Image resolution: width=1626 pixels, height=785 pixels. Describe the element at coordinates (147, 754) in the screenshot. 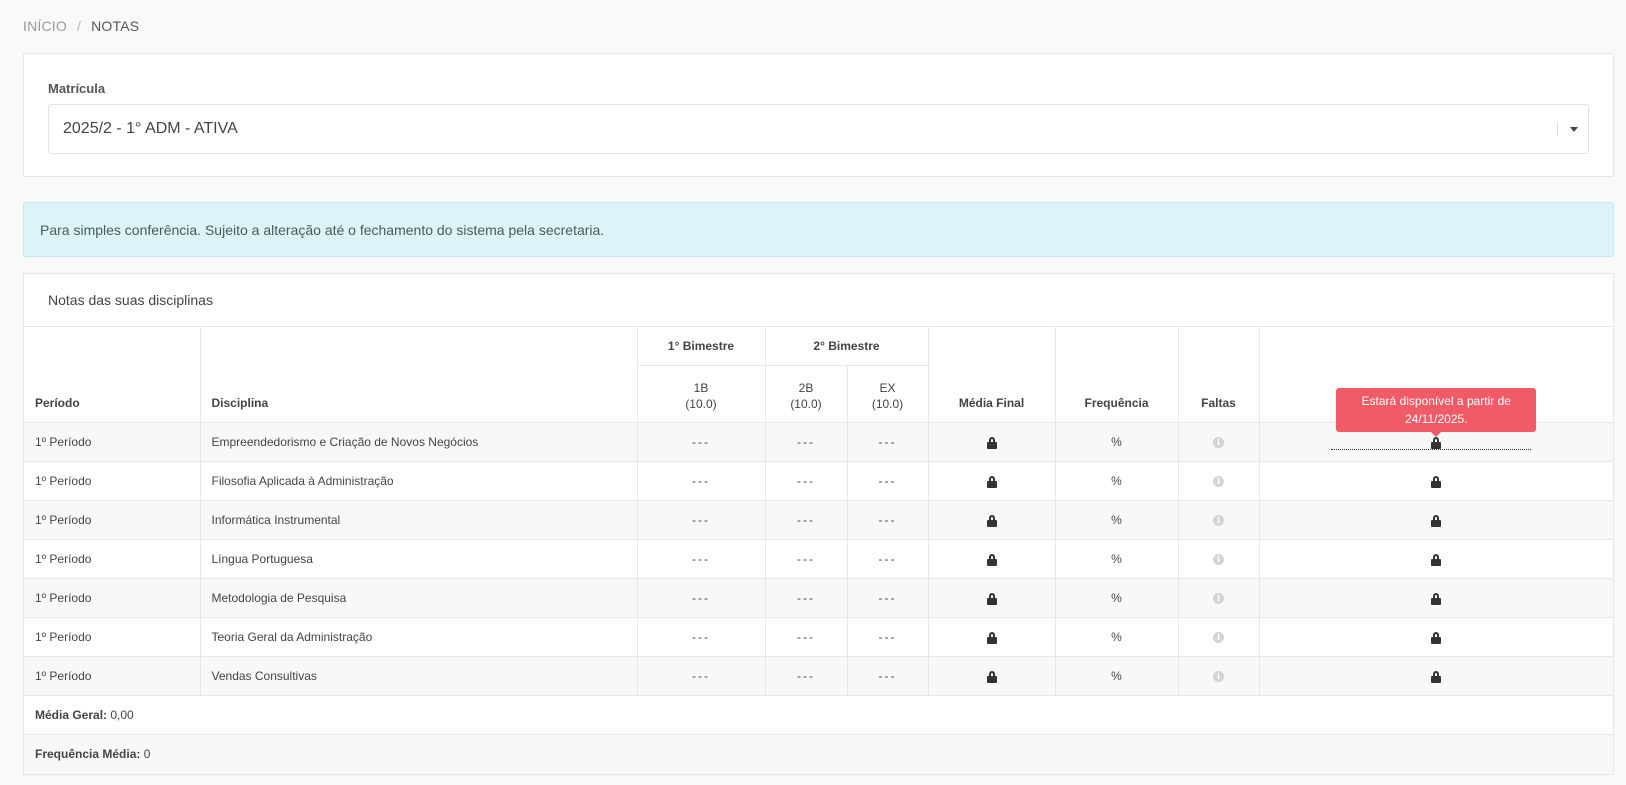

I see `frequencia-media-value: 0` at that location.